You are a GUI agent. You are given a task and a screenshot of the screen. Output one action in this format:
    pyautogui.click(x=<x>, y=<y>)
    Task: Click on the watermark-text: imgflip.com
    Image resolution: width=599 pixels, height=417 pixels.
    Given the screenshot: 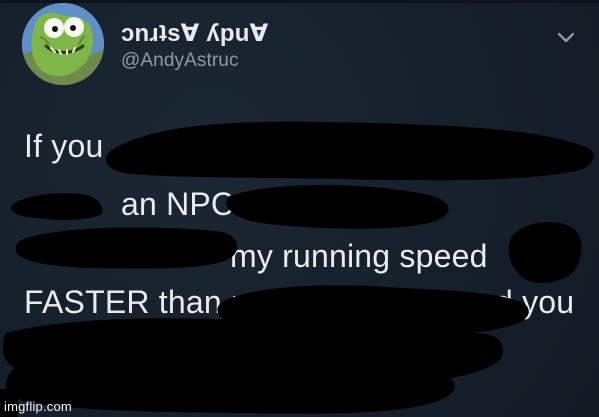 What is the action you would take?
    pyautogui.click(x=38, y=406)
    